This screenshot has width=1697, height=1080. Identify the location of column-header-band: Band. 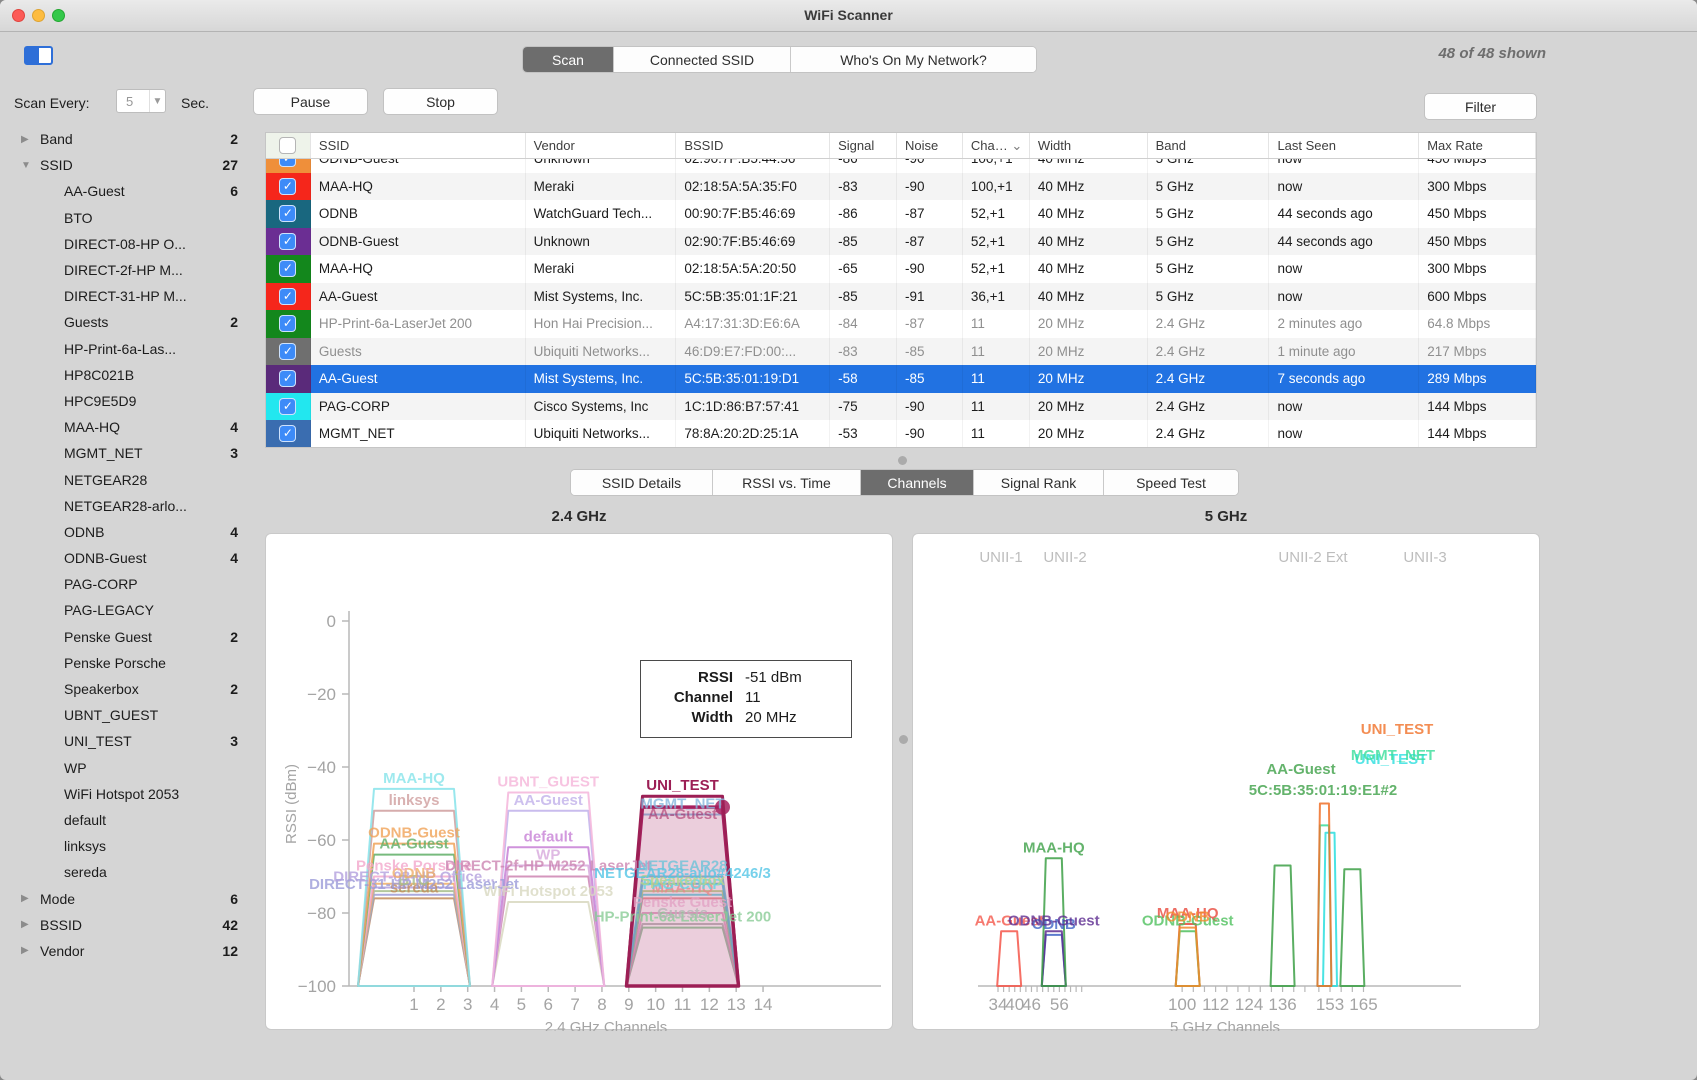
(1209, 145).